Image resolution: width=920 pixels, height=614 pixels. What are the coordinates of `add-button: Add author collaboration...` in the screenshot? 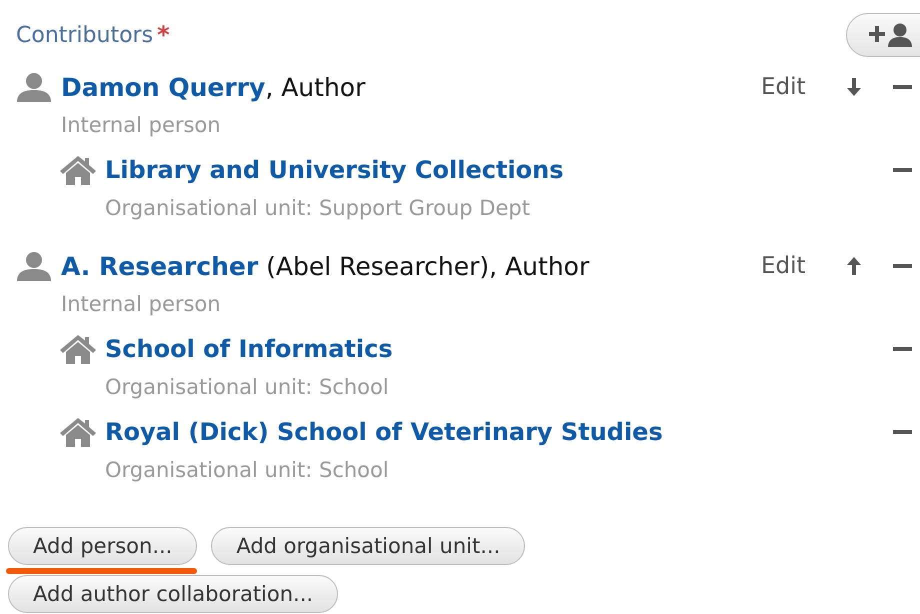 It's located at (173, 594).